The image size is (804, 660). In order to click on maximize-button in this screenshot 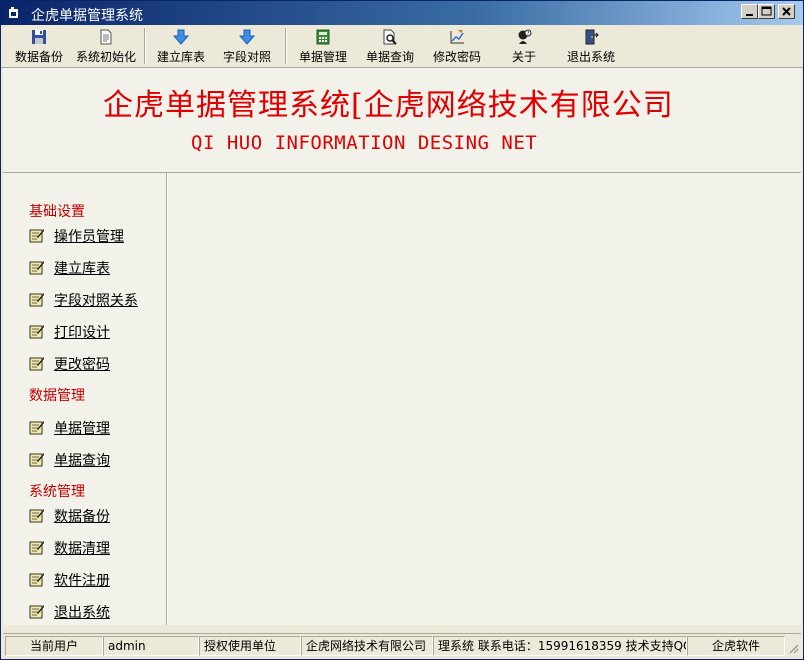, I will do `click(766, 11)`.